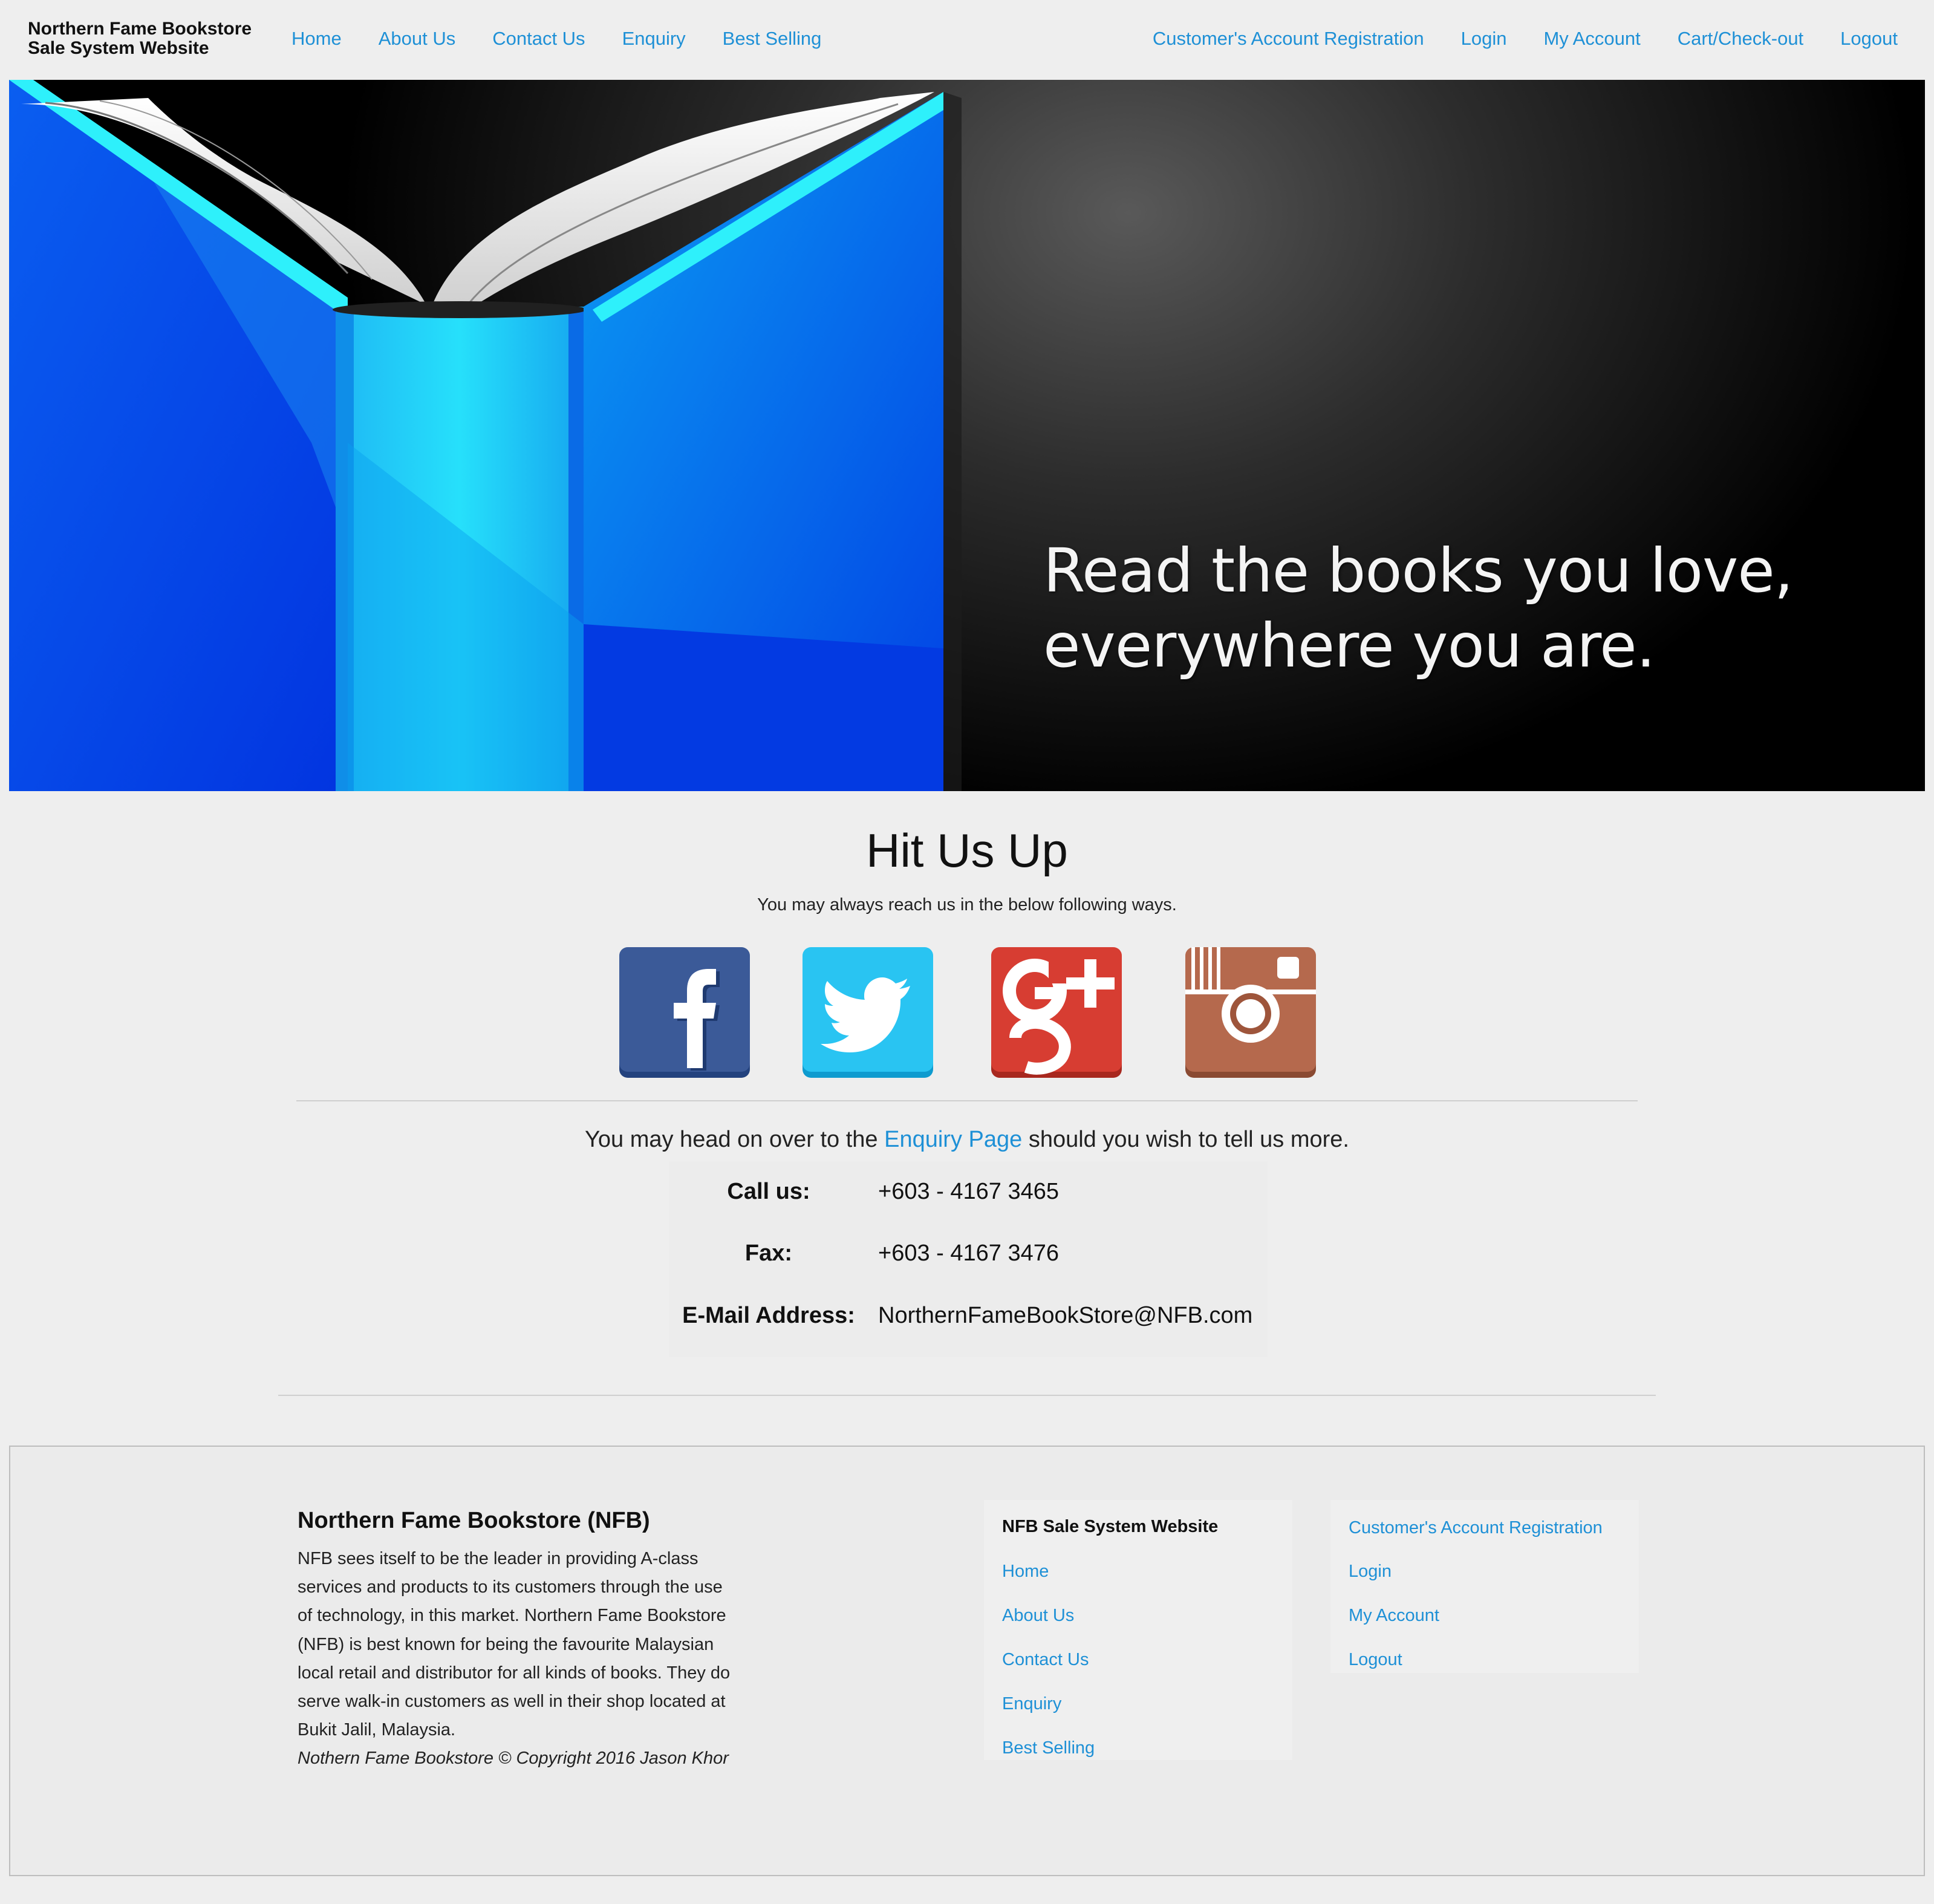 This screenshot has width=1934, height=1904. Describe the element at coordinates (1031, 1704) in the screenshot. I see `footer-link-enquiry: Enquiry` at that location.